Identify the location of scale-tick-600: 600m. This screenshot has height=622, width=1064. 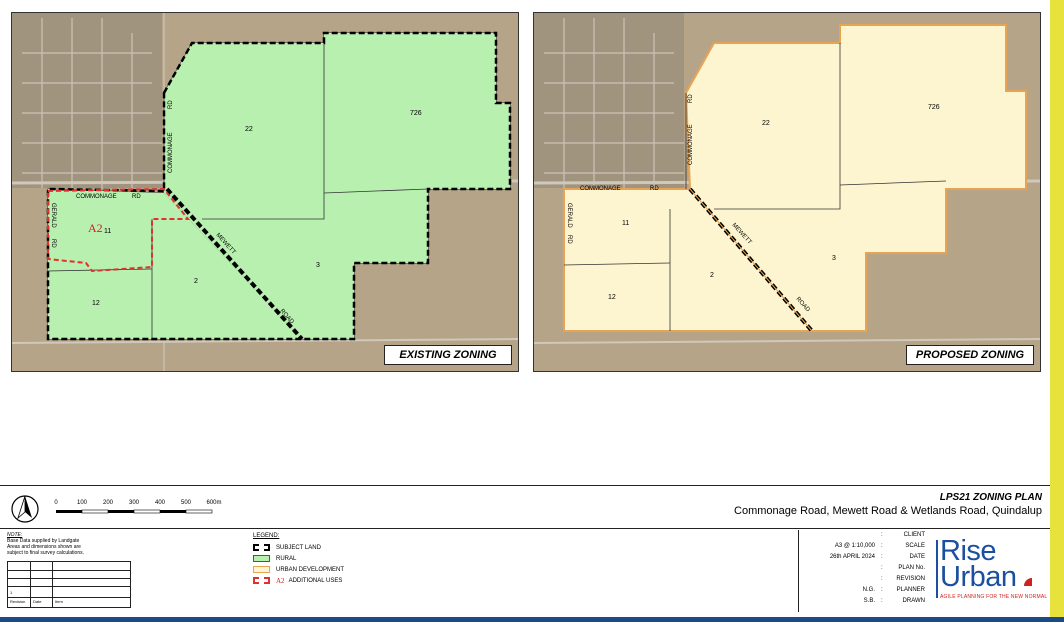
(214, 503).